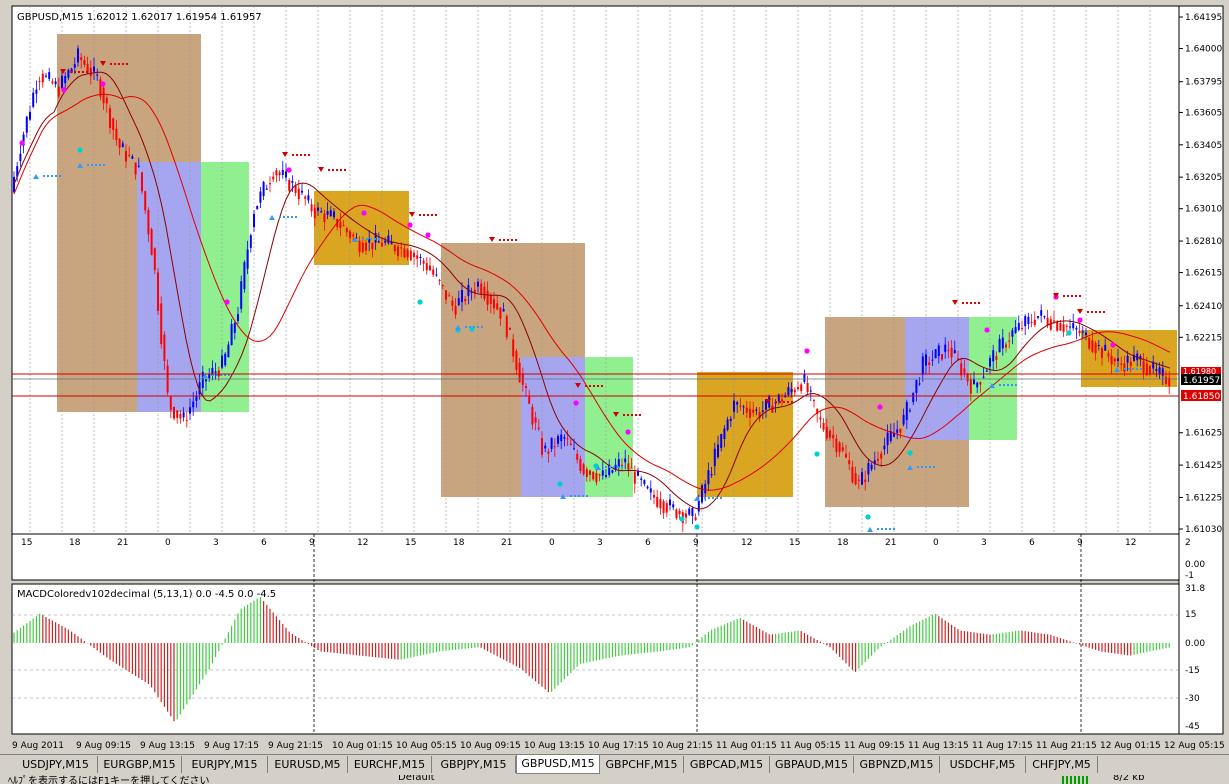  I want to click on tab-gbpchf-m15: GBPCHF,M15, so click(642, 764).